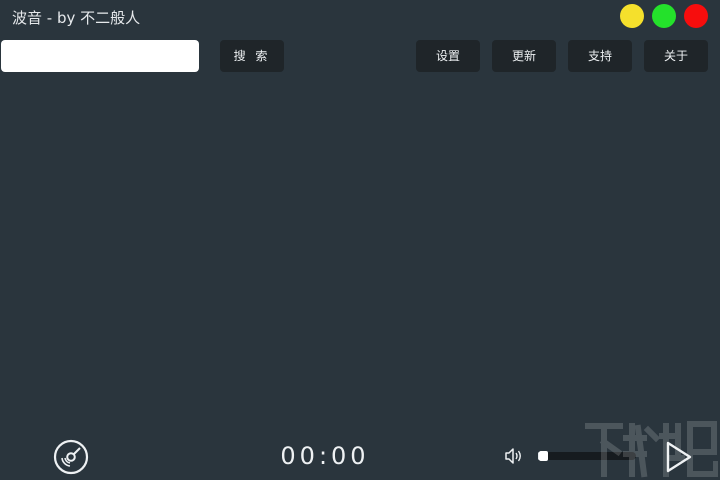  I want to click on support-button: 支持, so click(600, 56).